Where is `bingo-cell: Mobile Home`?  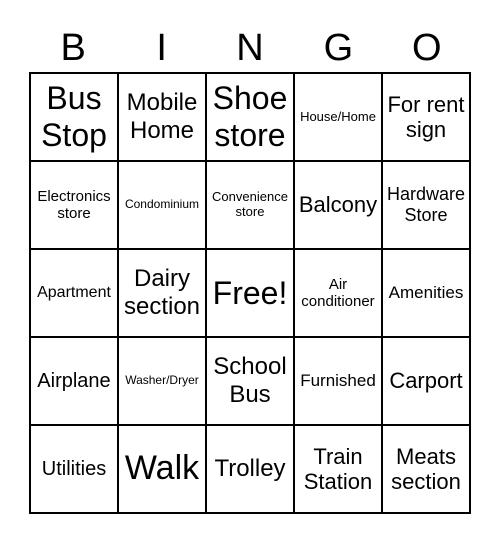
bingo-cell: Mobile Home is located at coordinates (162, 117).